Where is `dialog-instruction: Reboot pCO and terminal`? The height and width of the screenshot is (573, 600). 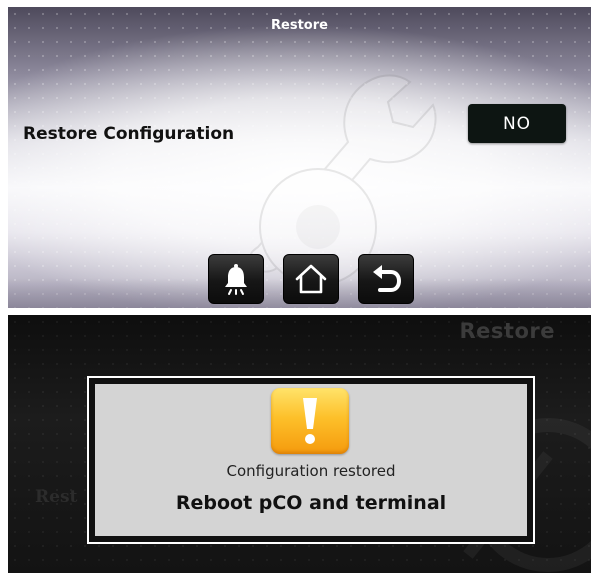
dialog-instruction: Reboot pCO and terminal is located at coordinates (311, 503).